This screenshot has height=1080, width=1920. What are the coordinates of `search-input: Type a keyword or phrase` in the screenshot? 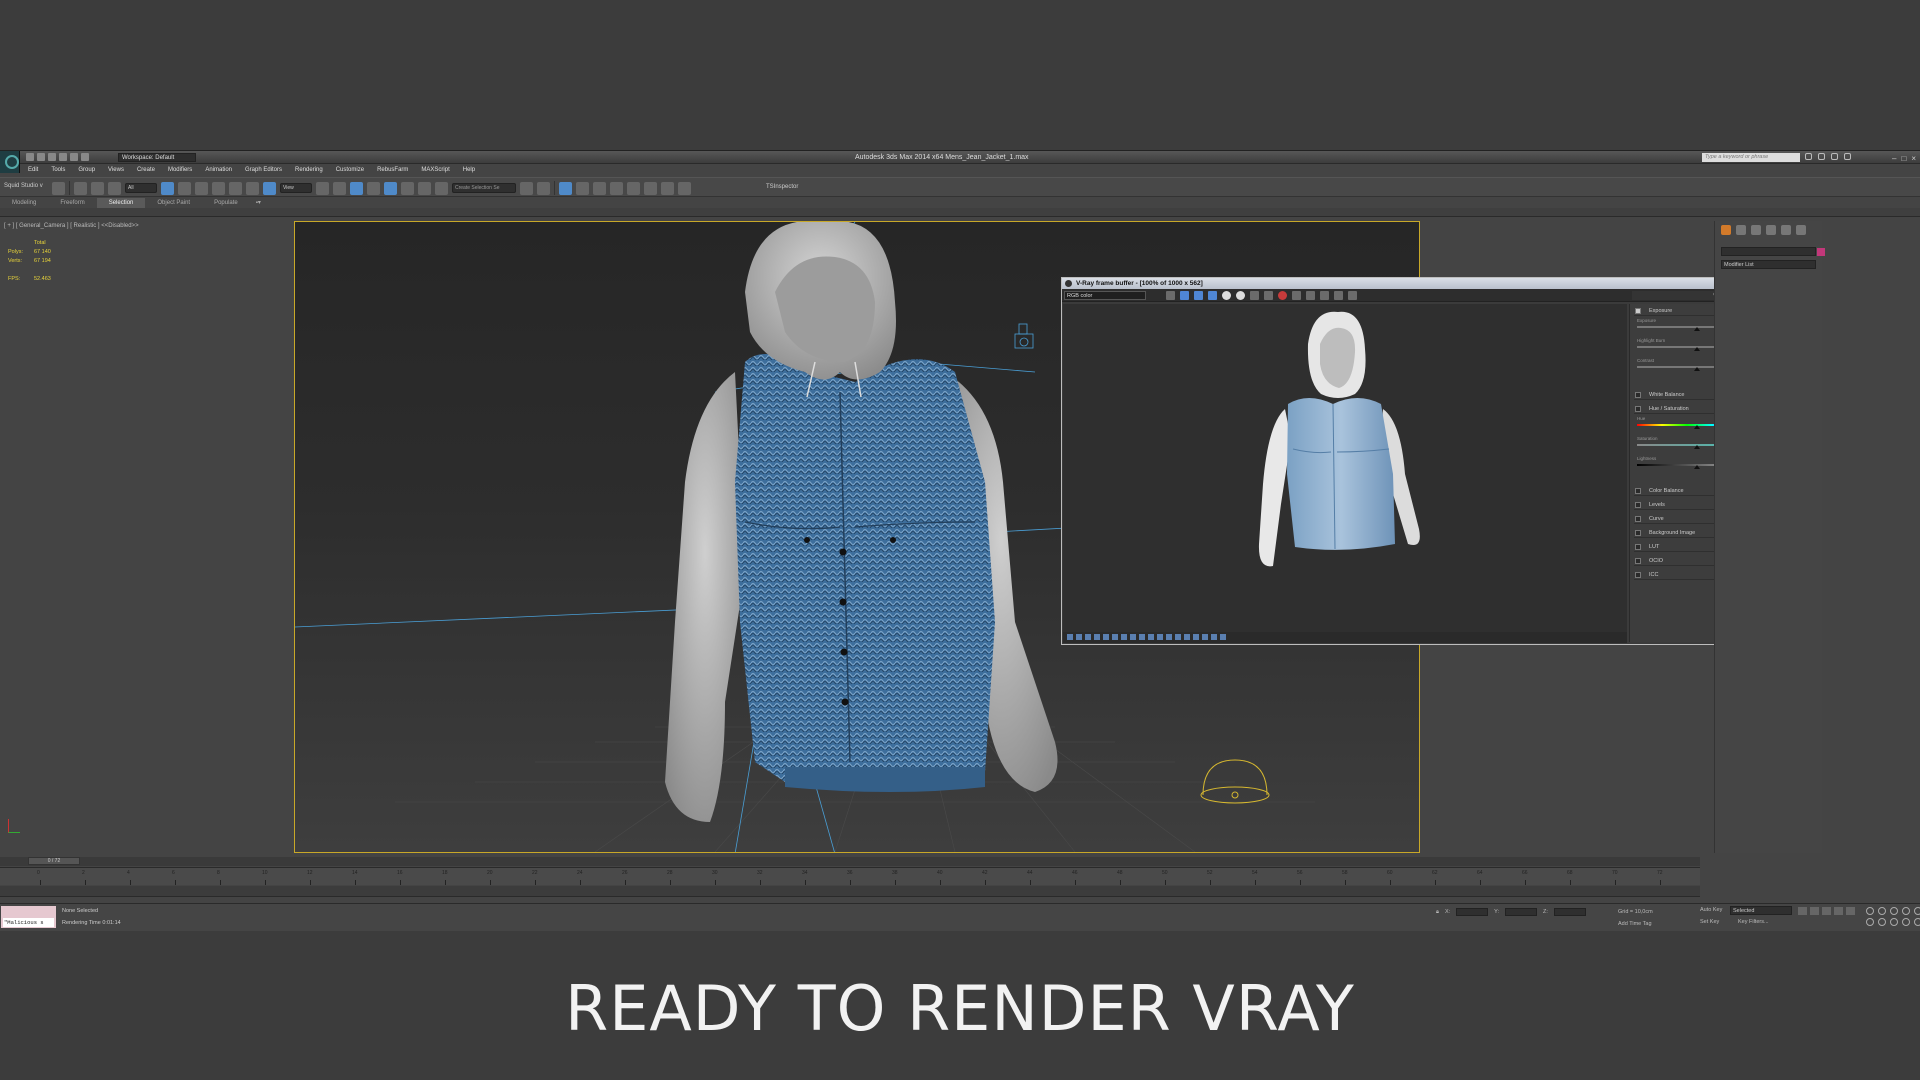 It's located at (1751, 157).